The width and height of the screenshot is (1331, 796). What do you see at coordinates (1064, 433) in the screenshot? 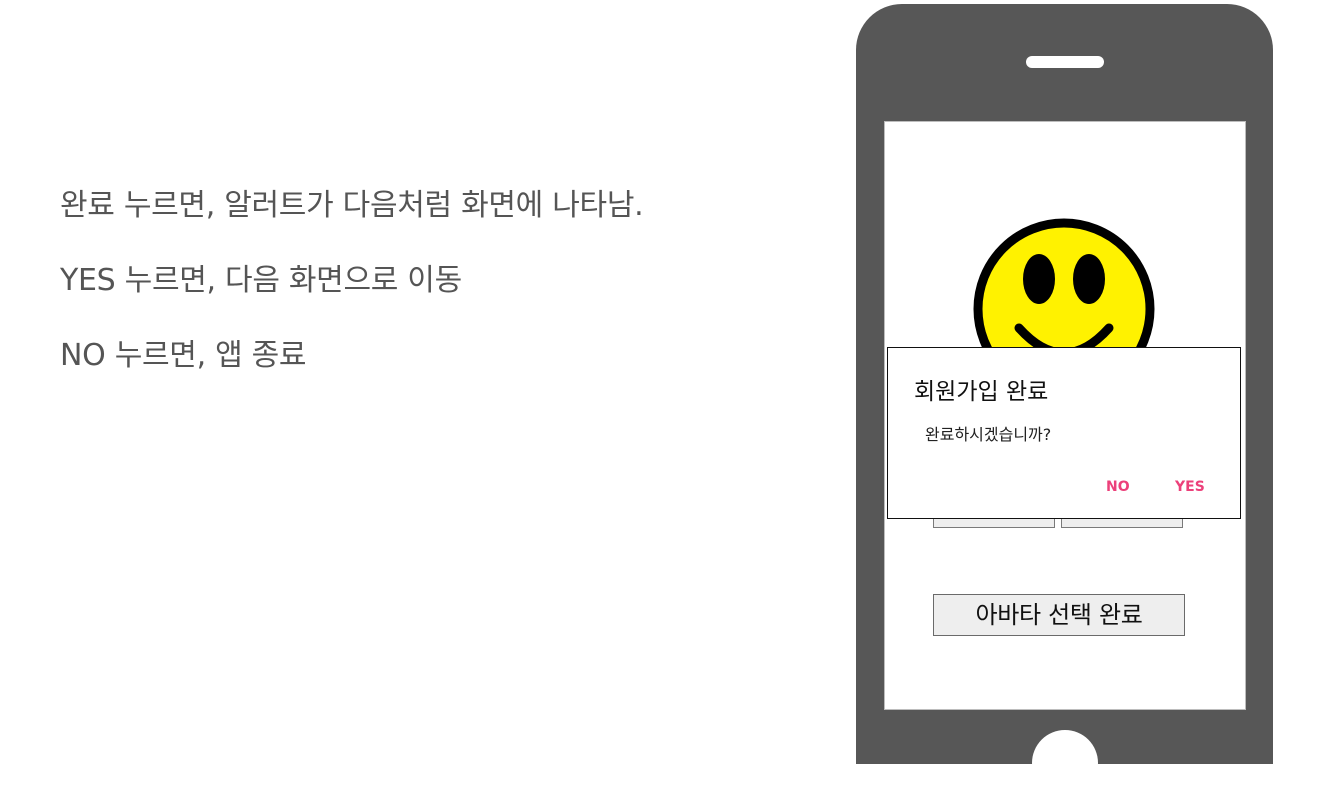
I see `signup-complete-dialog: 회원가입 완료 완료하시겠습니까? NO YES` at bounding box center [1064, 433].